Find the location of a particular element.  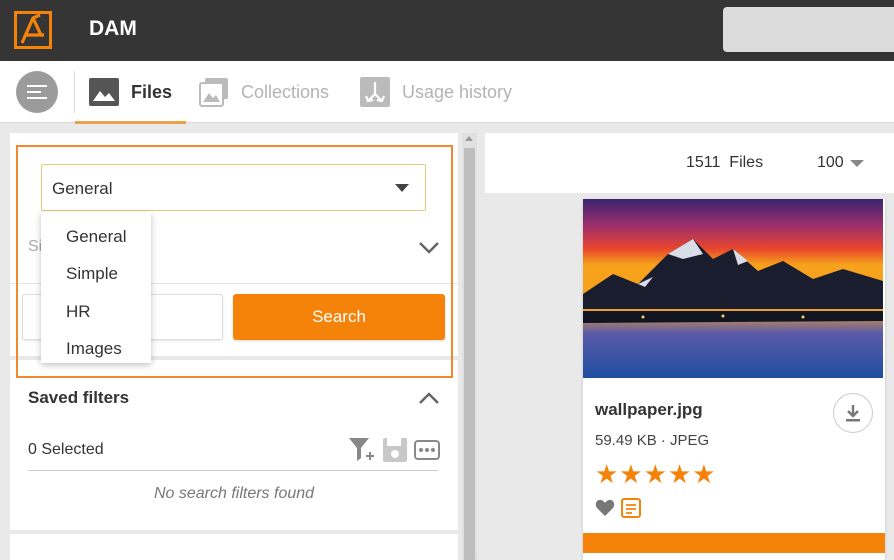

scrollbar-thumb is located at coordinates (469, 354).